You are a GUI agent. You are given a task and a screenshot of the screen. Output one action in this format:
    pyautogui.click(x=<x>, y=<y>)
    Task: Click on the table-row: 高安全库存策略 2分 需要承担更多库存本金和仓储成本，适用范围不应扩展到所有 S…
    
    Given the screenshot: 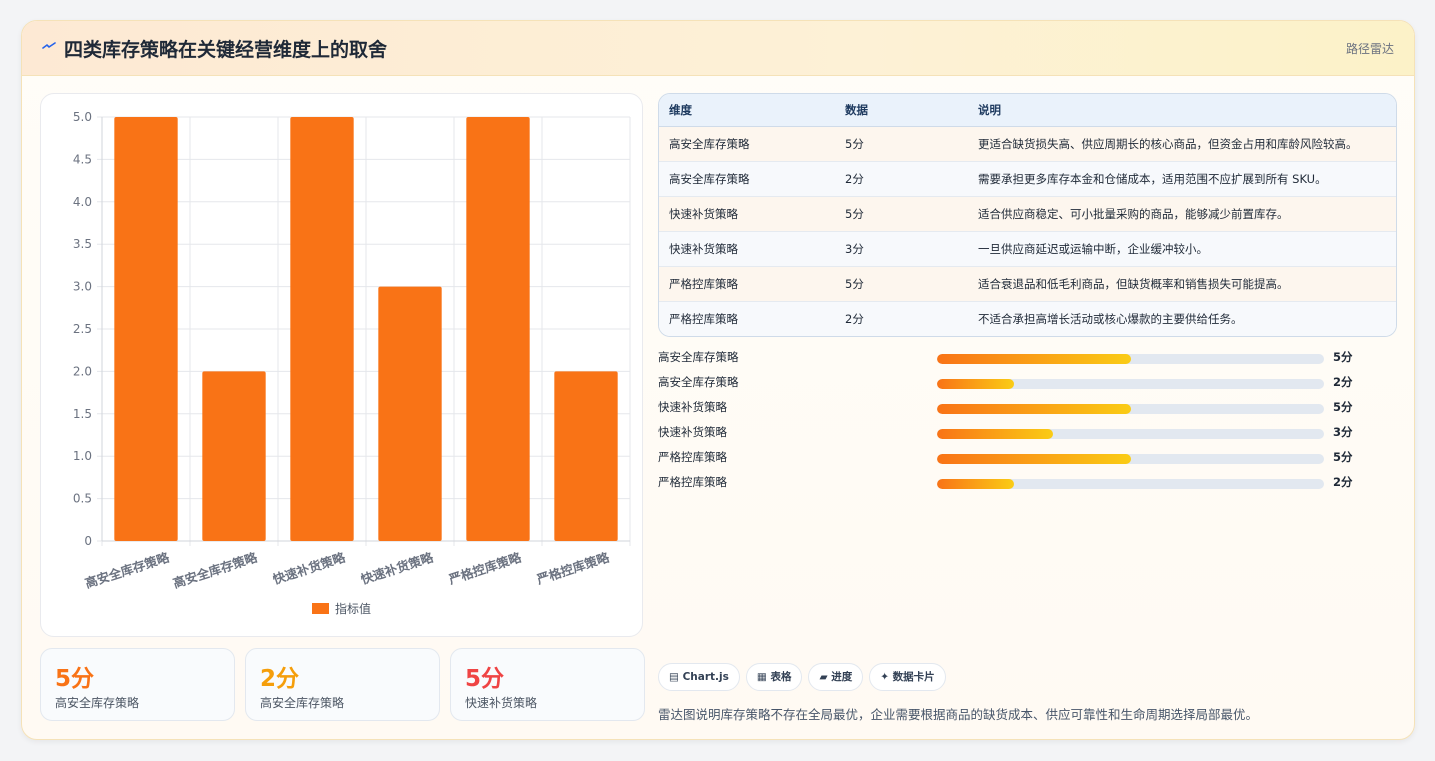 What is the action you would take?
    pyautogui.click(x=1027, y=179)
    